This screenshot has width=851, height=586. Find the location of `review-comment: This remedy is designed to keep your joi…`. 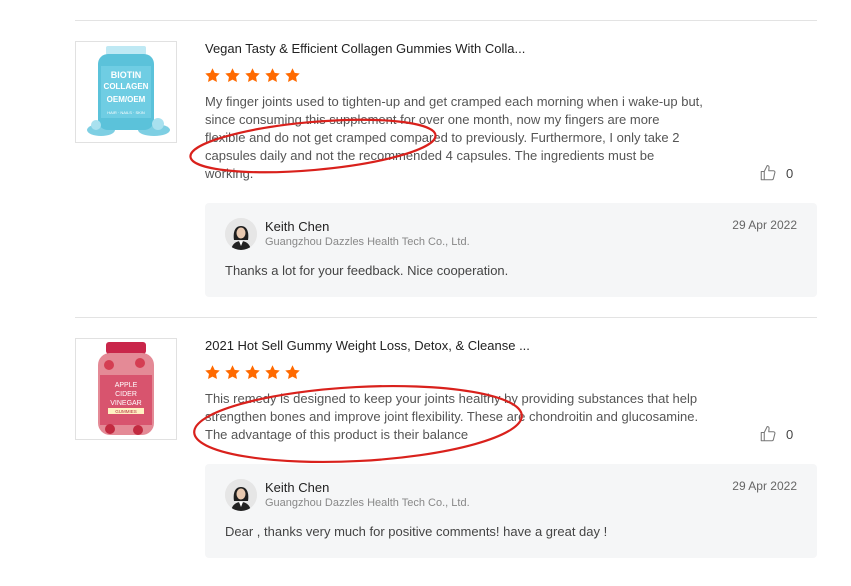

review-comment: This remedy is designed to keep your joi… is located at coordinates (452, 416).